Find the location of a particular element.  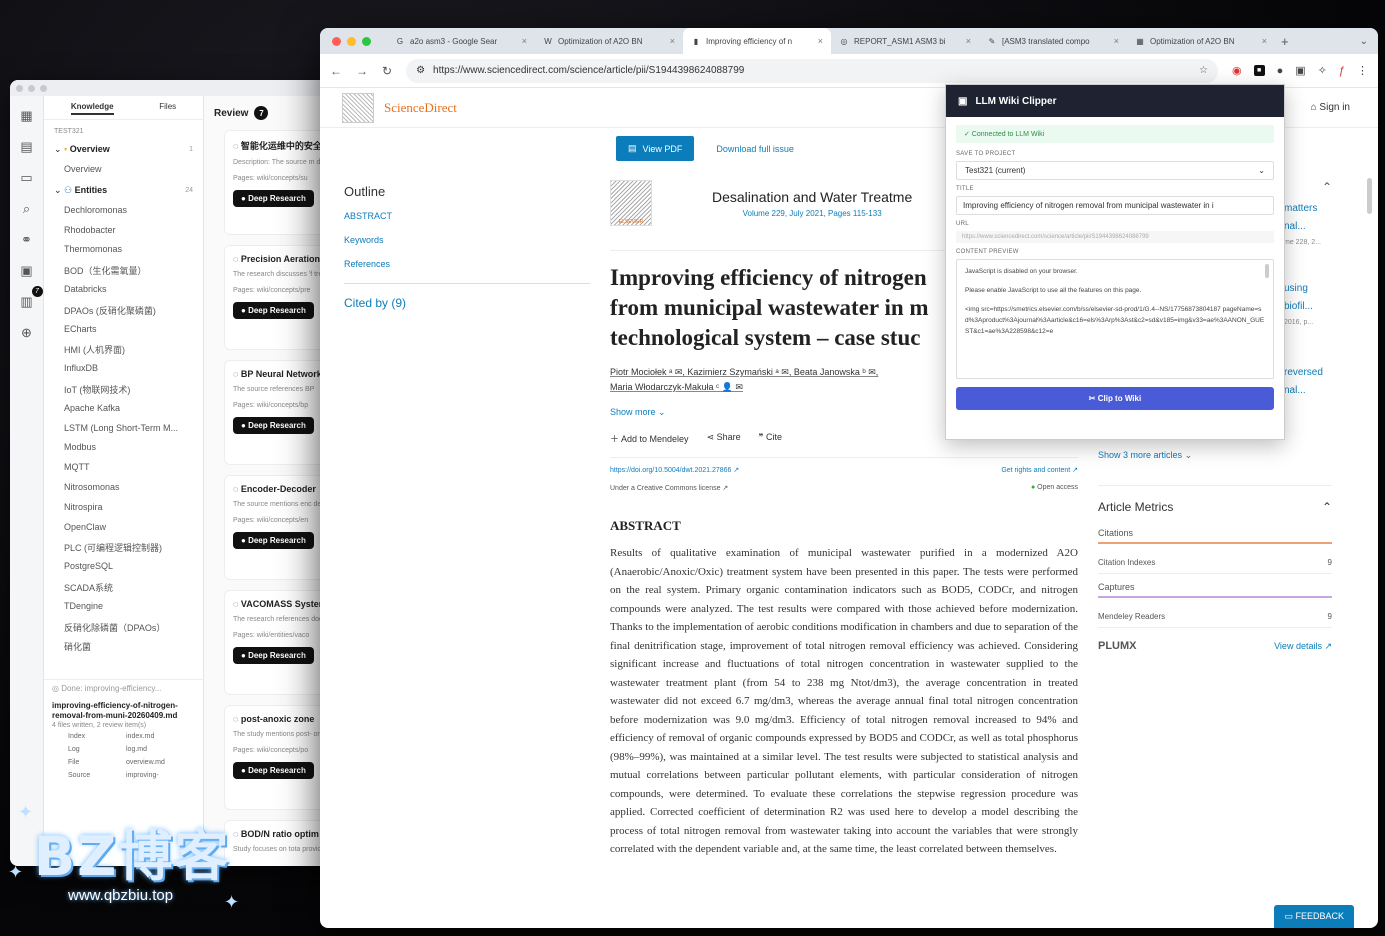

sub-file-row: File overview.md is located at coordinates (123, 762).